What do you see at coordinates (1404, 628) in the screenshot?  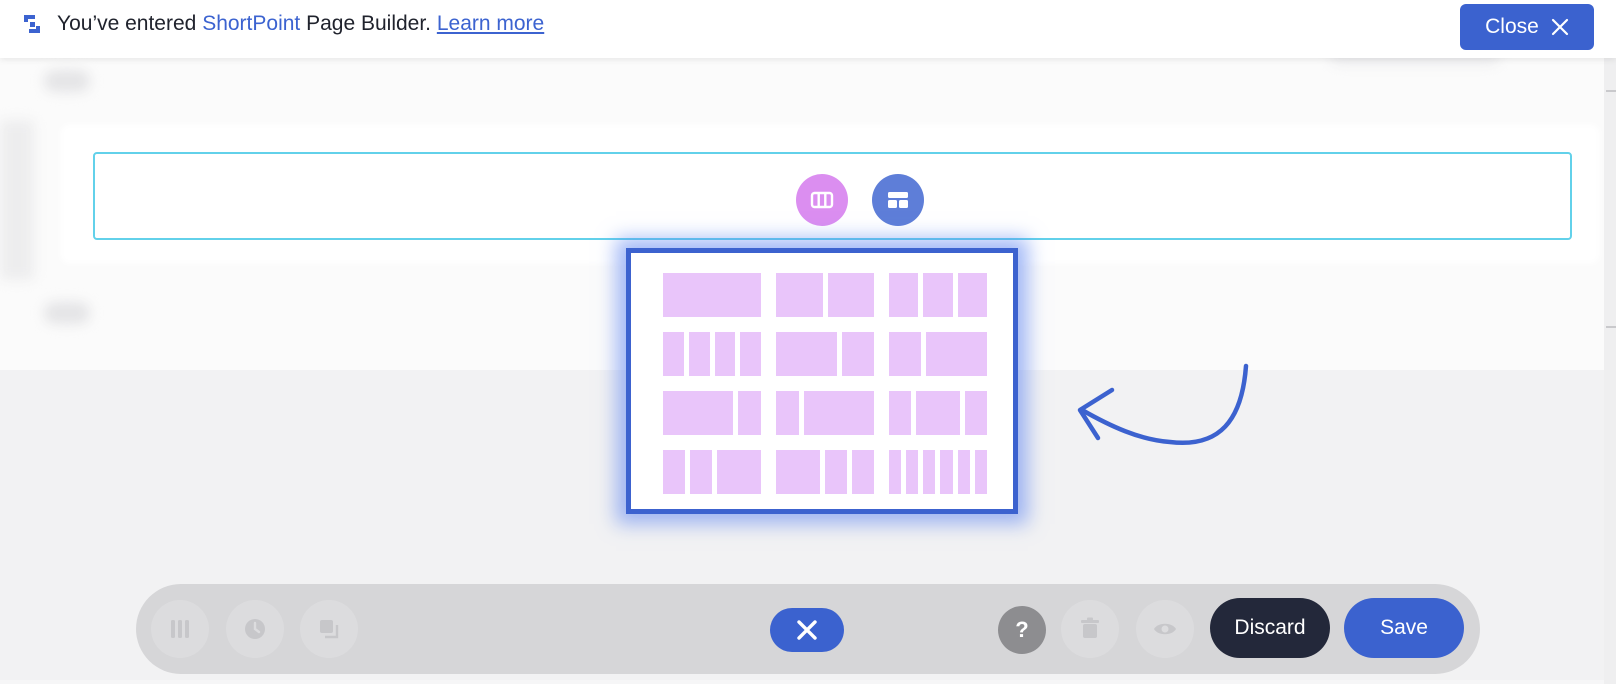 I see `save-button: Save` at bounding box center [1404, 628].